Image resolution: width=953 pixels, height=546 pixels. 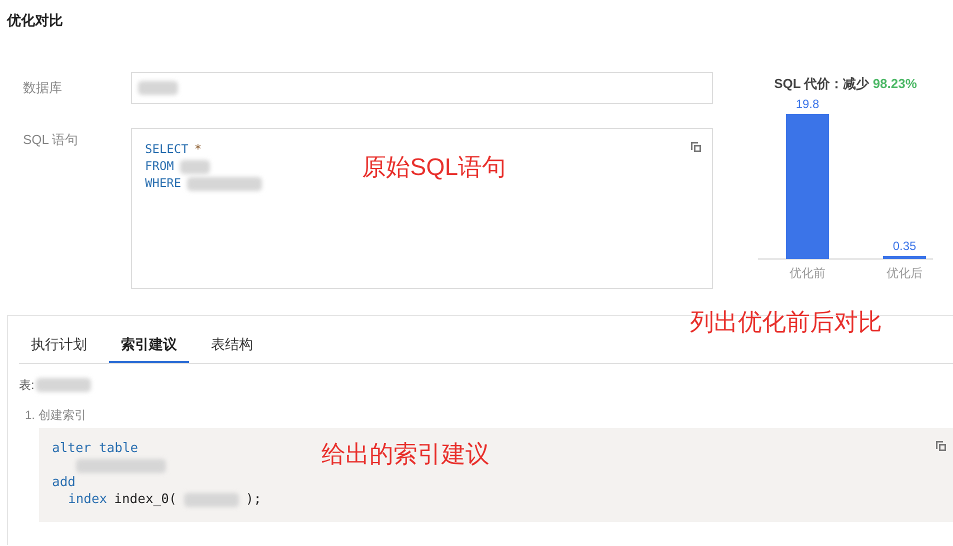 What do you see at coordinates (51, 140) in the screenshot?
I see `field-label: SQL 语句` at bounding box center [51, 140].